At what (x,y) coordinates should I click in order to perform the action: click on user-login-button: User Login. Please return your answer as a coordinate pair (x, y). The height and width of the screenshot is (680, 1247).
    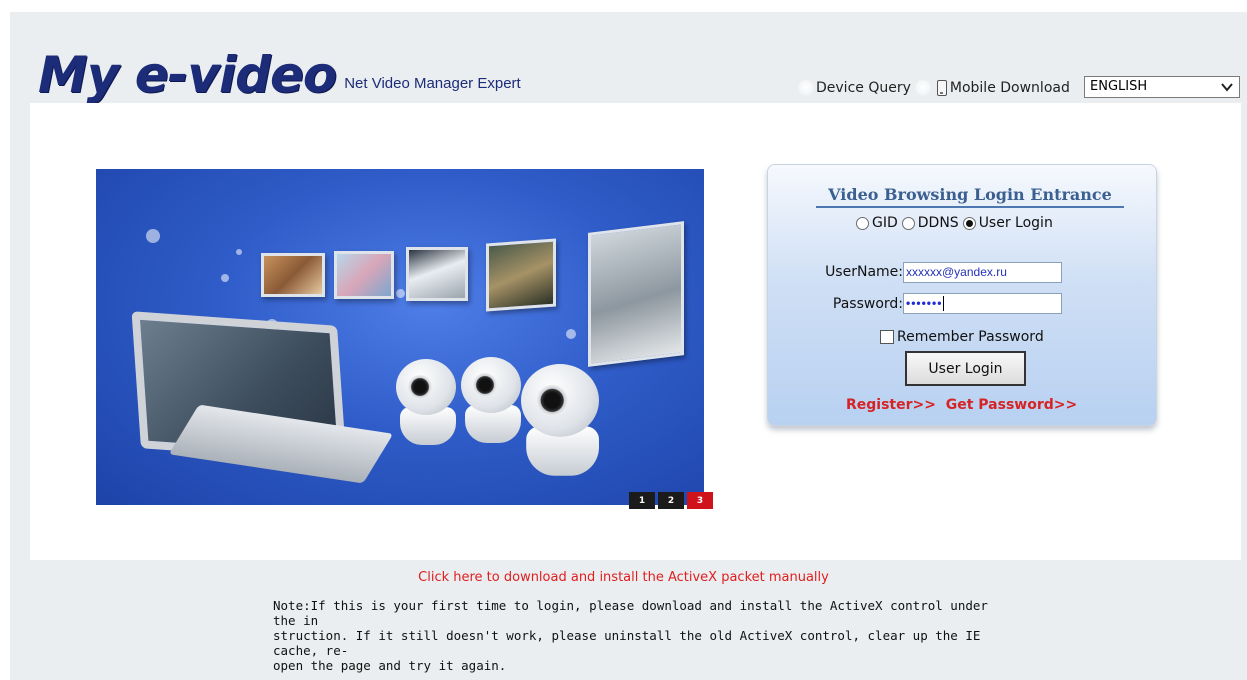
    Looking at the image, I should click on (965, 368).